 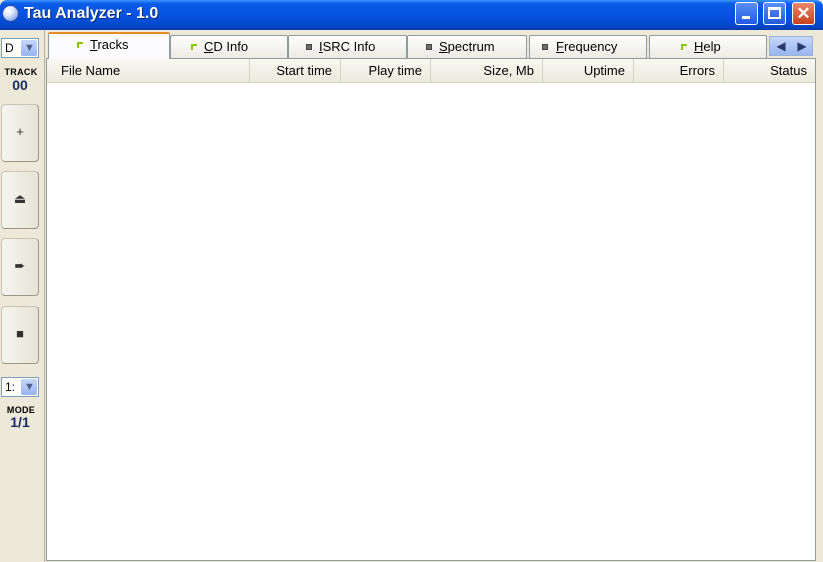 What do you see at coordinates (148, 70) in the screenshot?
I see `column-file-name: File Name` at bounding box center [148, 70].